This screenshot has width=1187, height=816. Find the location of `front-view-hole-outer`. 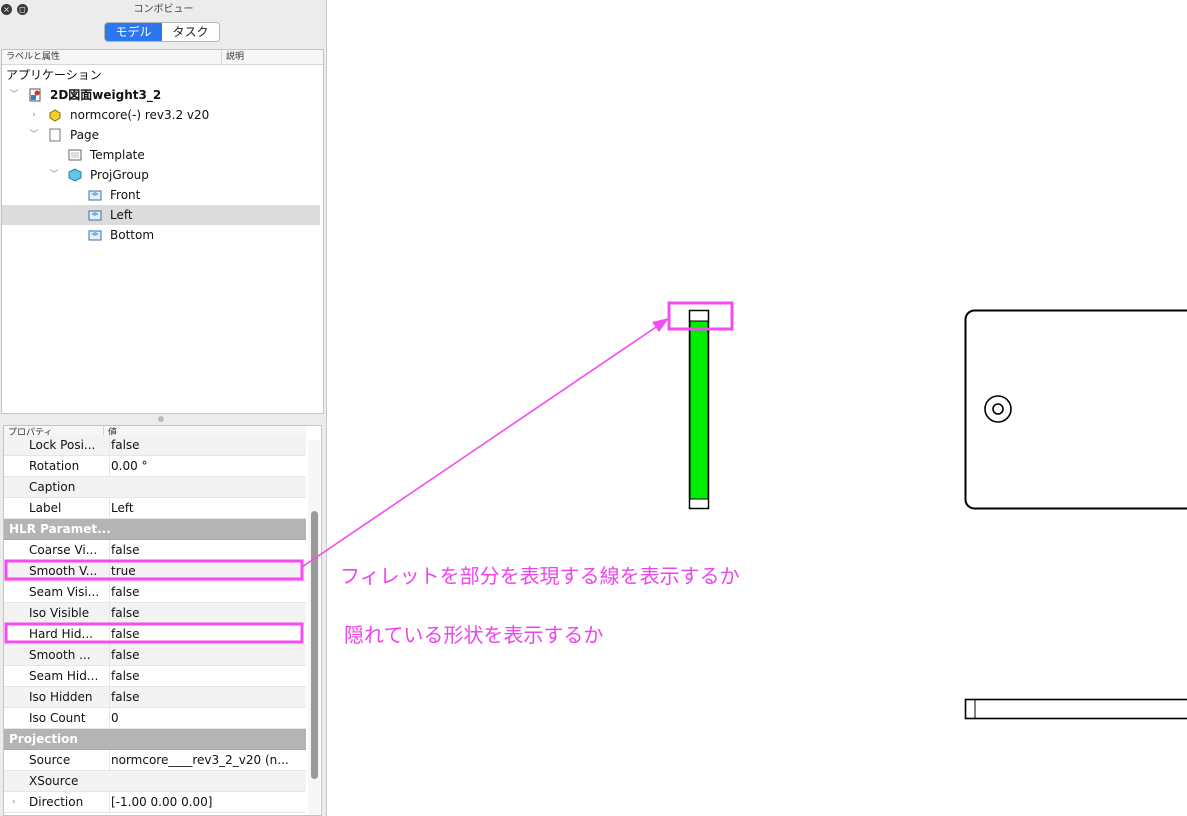

front-view-hole-outer is located at coordinates (998, 409).